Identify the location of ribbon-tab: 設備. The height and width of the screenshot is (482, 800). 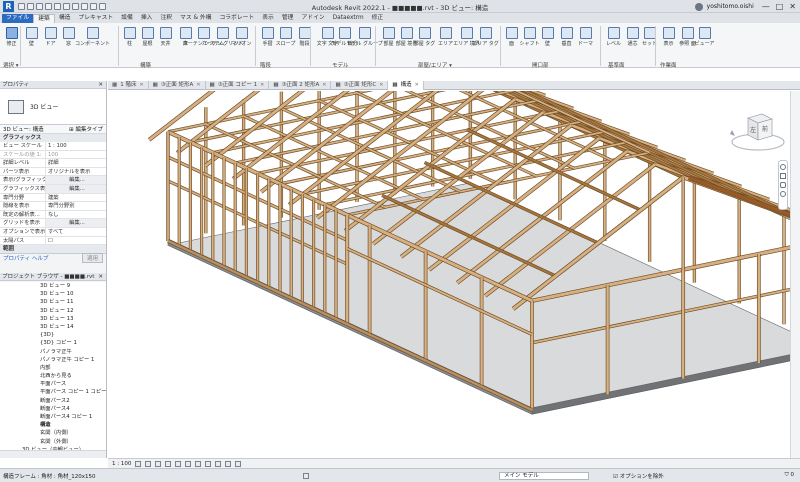
(127, 18).